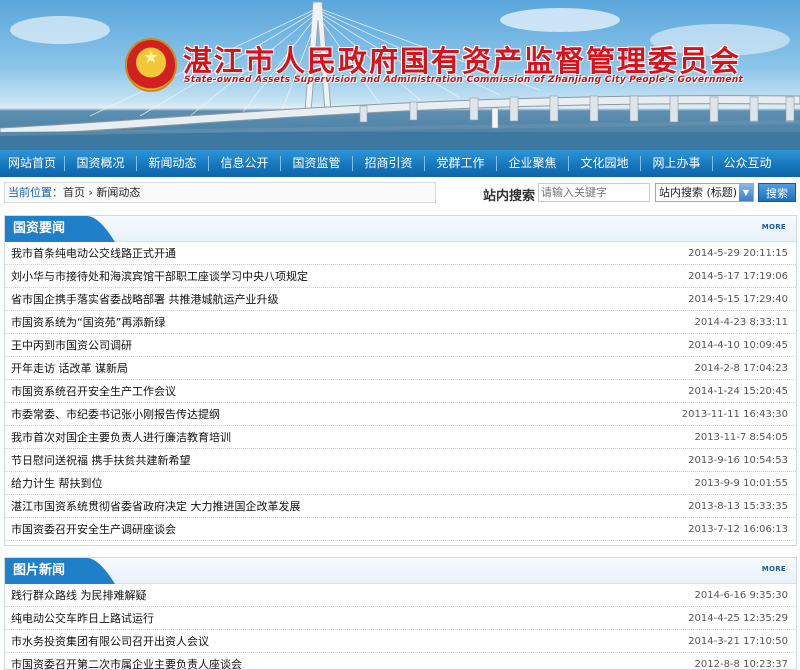 The image size is (800, 670). Describe the element at coordinates (738, 345) in the screenshot. I see `news-date: 2014-4-10 10:09:45` at that location.